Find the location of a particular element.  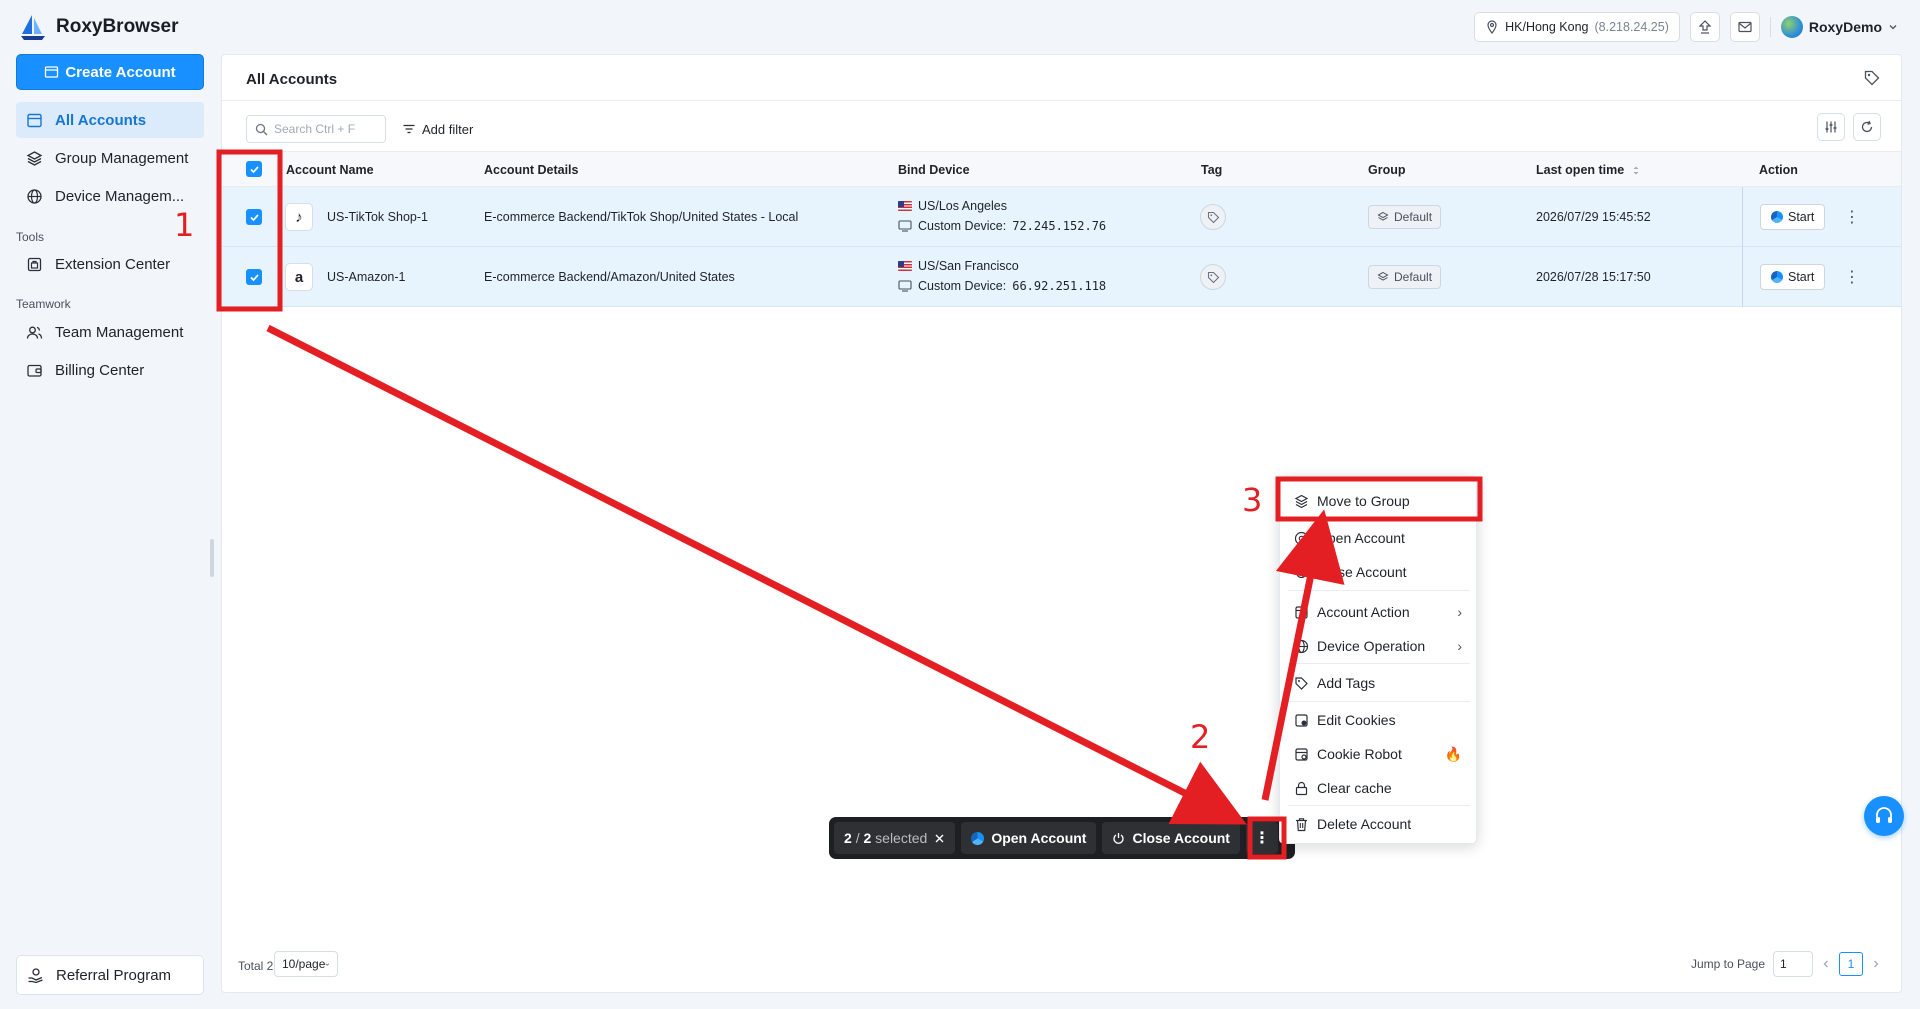

user-menu: RoxyDemo is located at coordinates (1839, 27).